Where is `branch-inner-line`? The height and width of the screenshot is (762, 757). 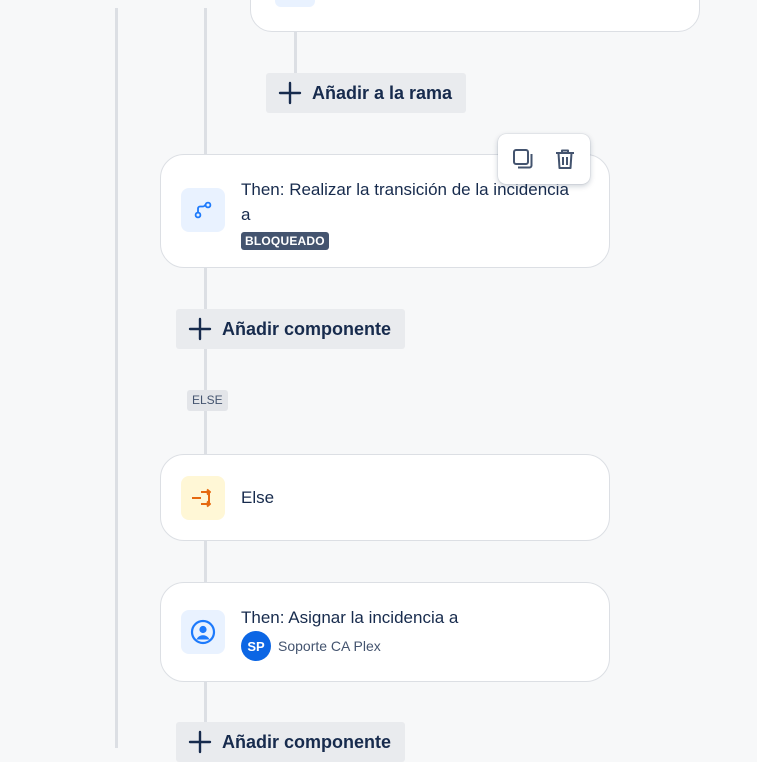
branch-inner-line is located at coordinates (295, 53).